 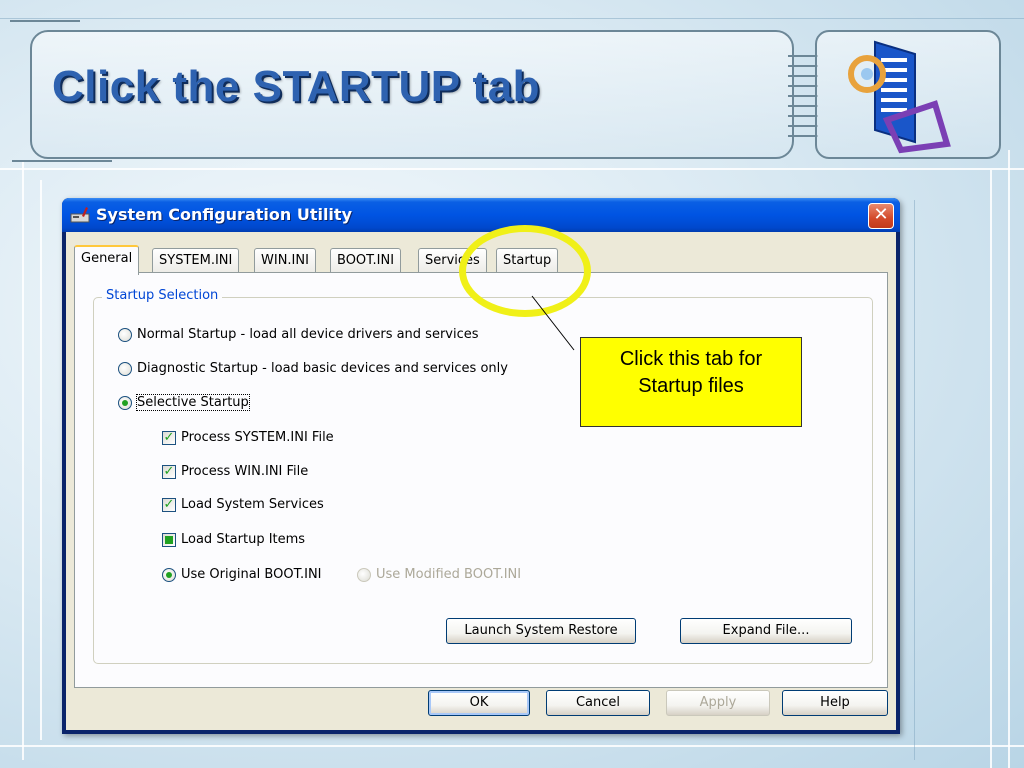 I want to click on callout-line-2: Startup files, so click(x=691, y=386).